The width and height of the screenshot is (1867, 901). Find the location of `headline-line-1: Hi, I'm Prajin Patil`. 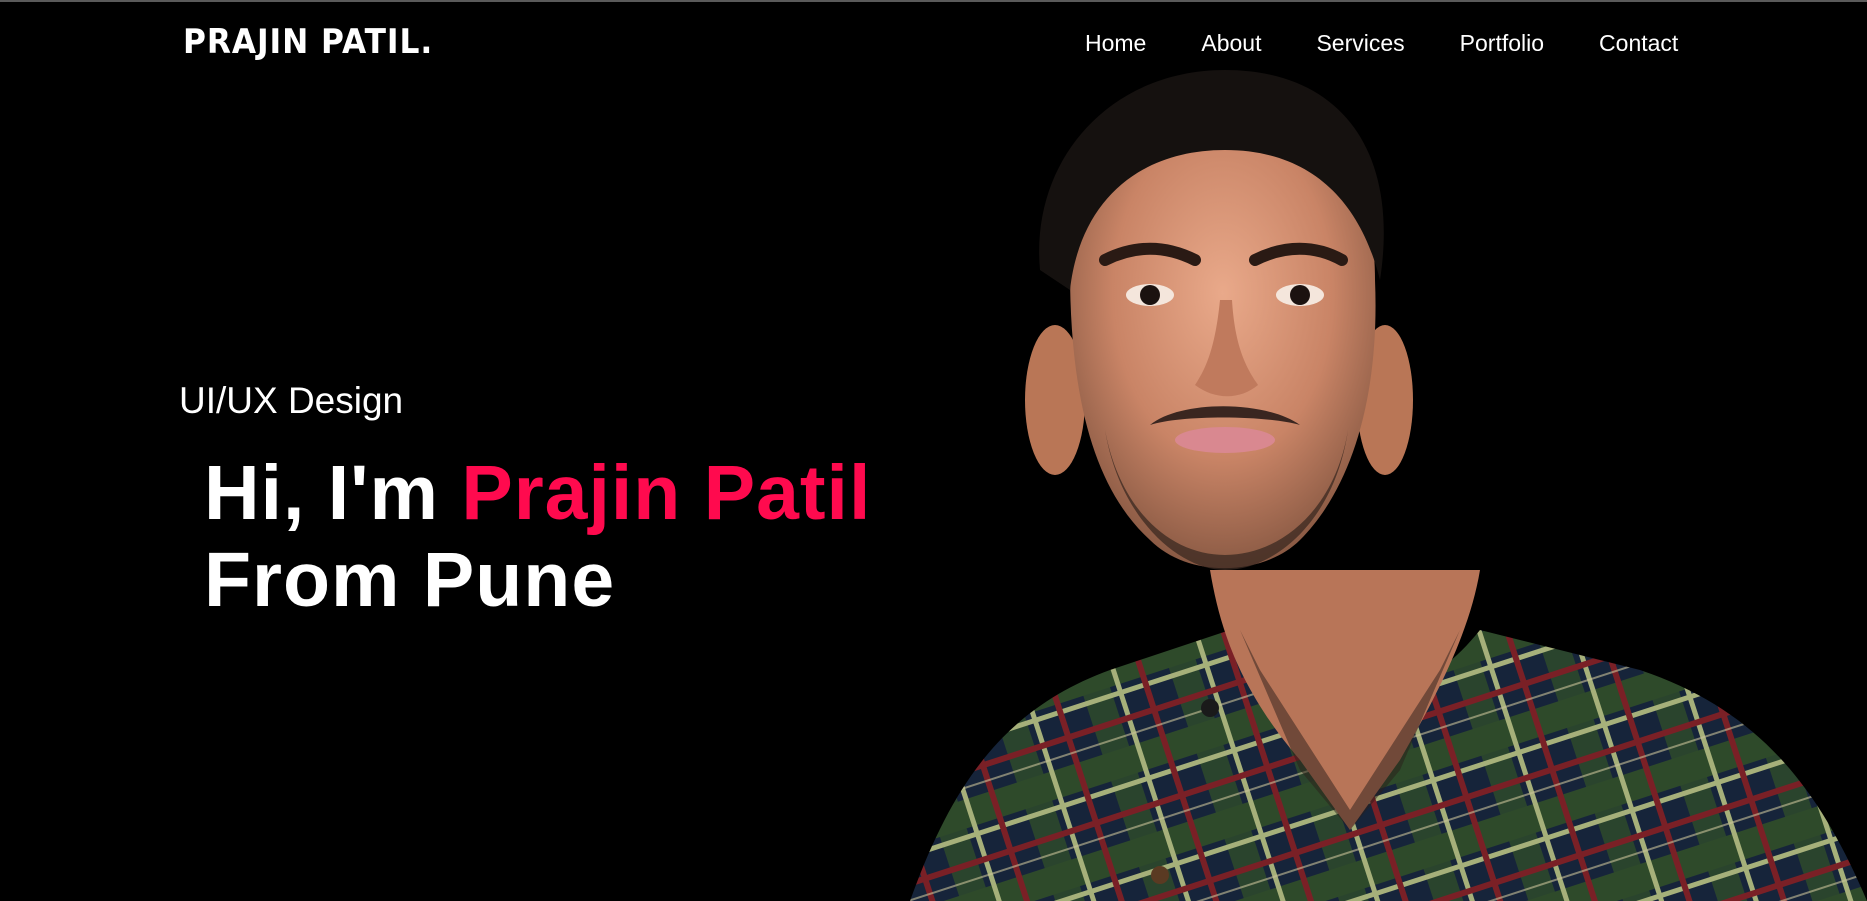

headline-line-1: Hi, I'm Prajin Patil is located at coordinates (537, 493).